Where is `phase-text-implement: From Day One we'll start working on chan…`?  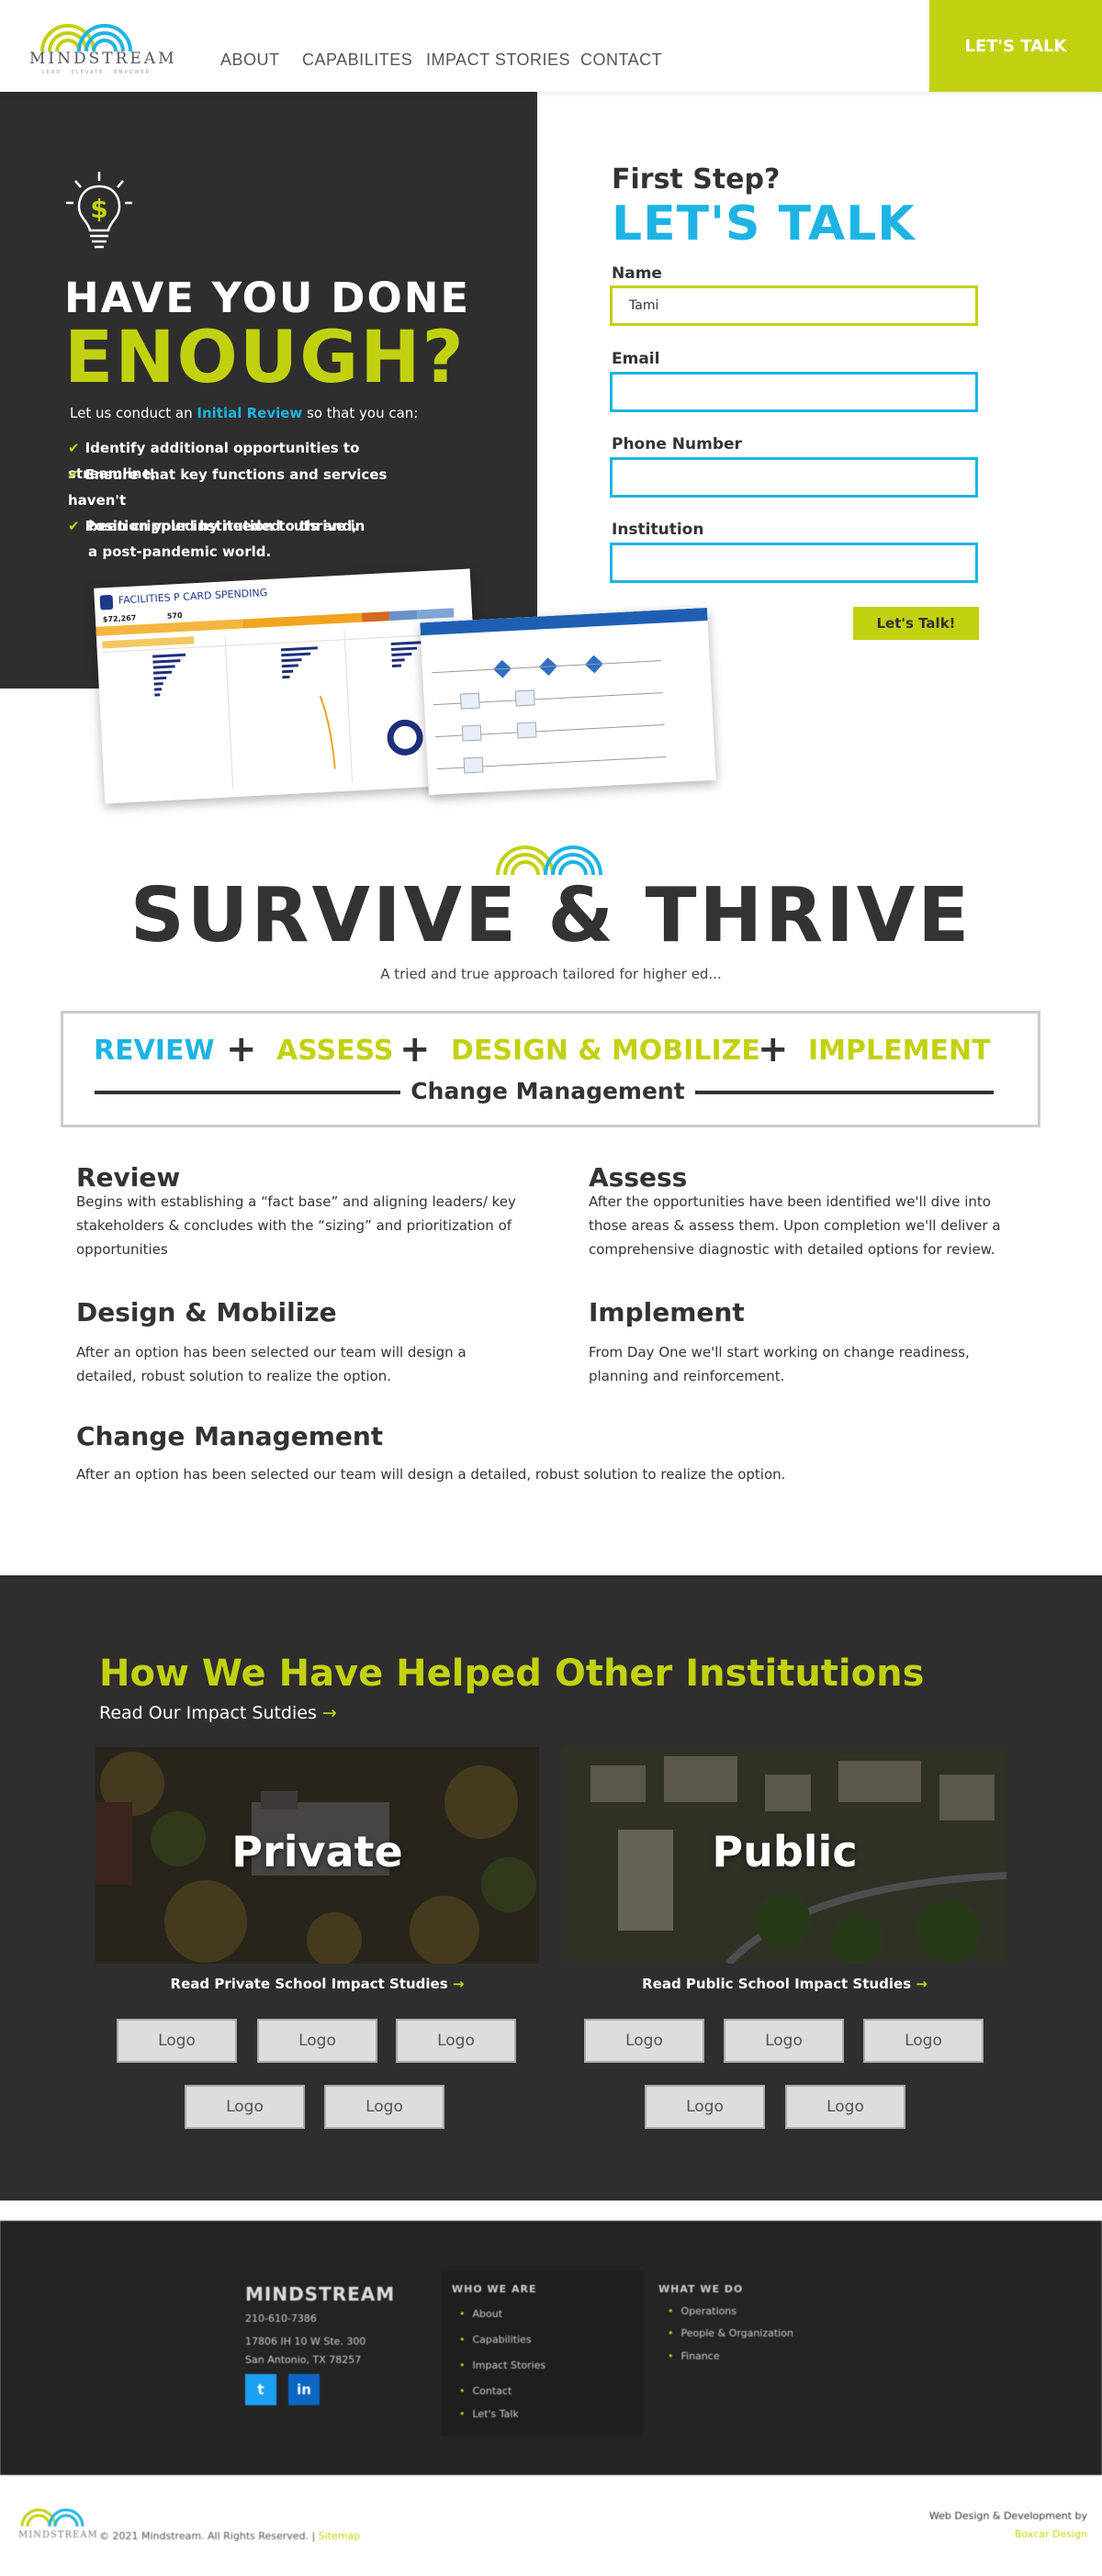 phase-text-implement: From Day One we'll start working on chan… is located at coordinates (779, 1364).